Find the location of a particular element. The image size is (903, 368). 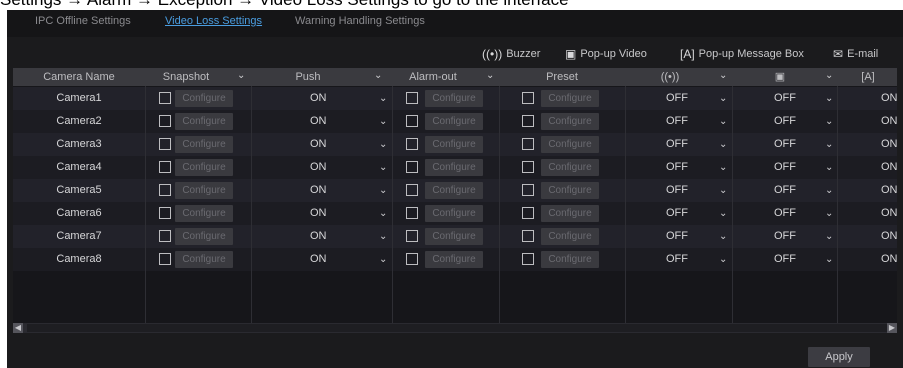

scrollbar-track is located at coordinates (458, 328).